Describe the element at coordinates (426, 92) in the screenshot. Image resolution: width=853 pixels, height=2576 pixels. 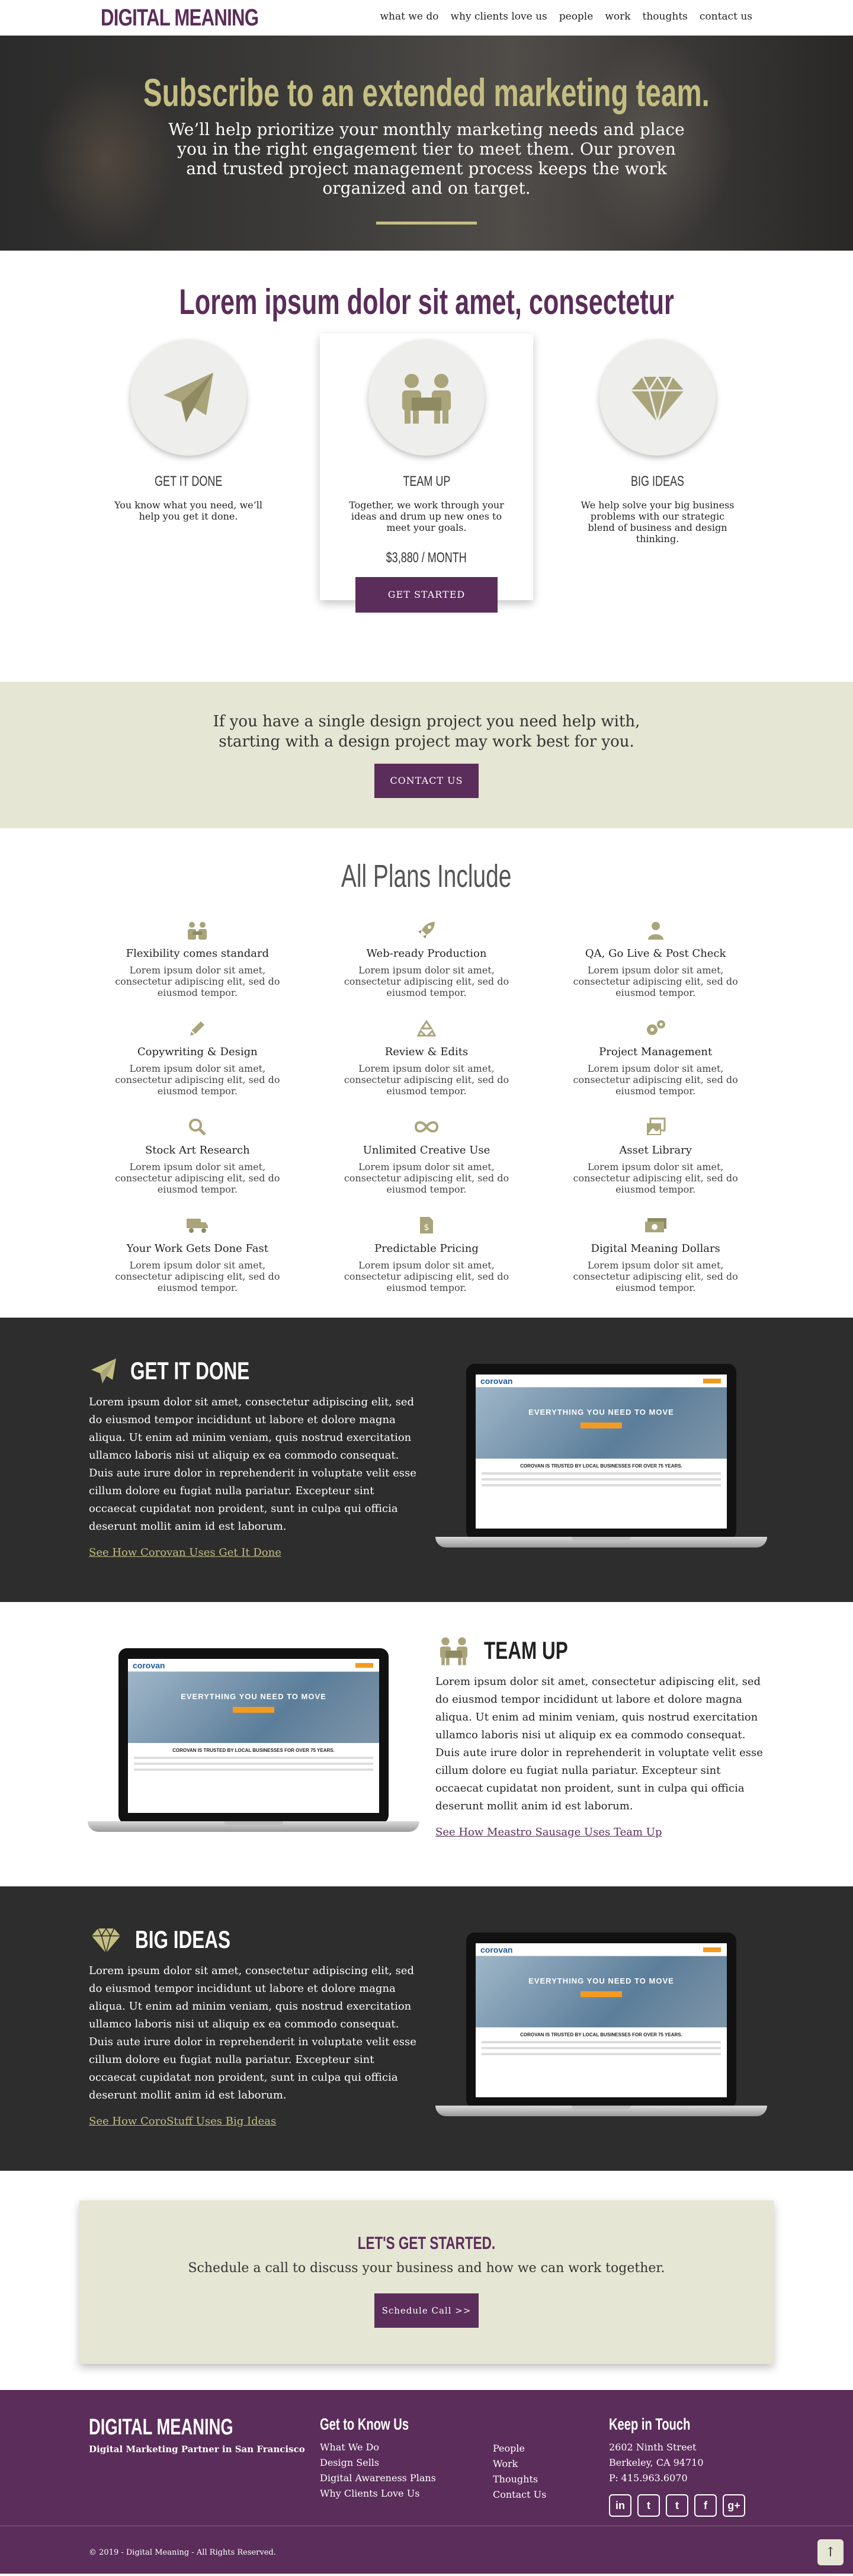
I see `hero-title: Subscribe to an extended marketing team.` at that location.